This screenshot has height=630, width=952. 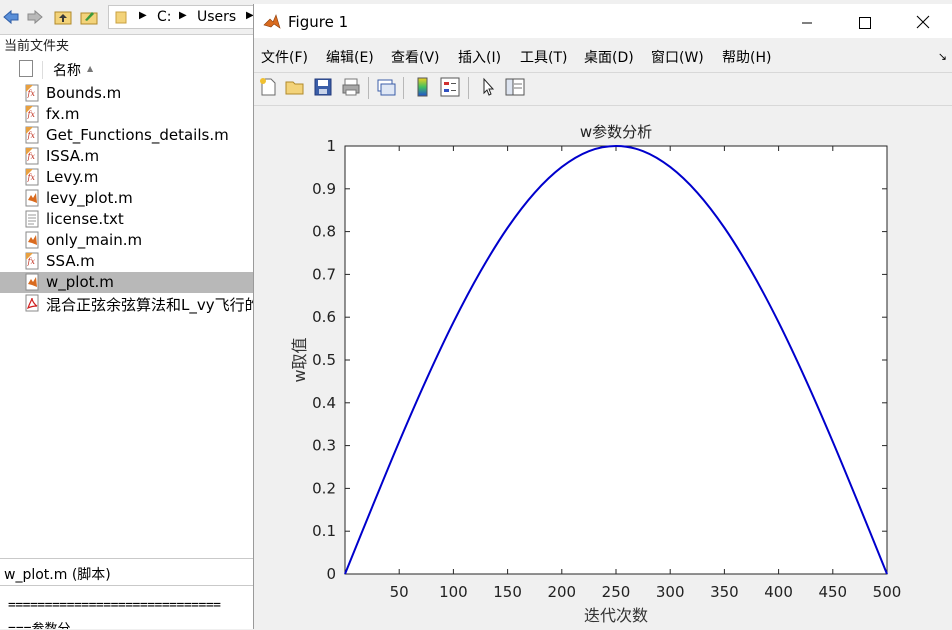 What do you see at coordinates (299, 359) in the screenshot?
I see `y-axis-label: w取值` at bounding box center [299, 359].